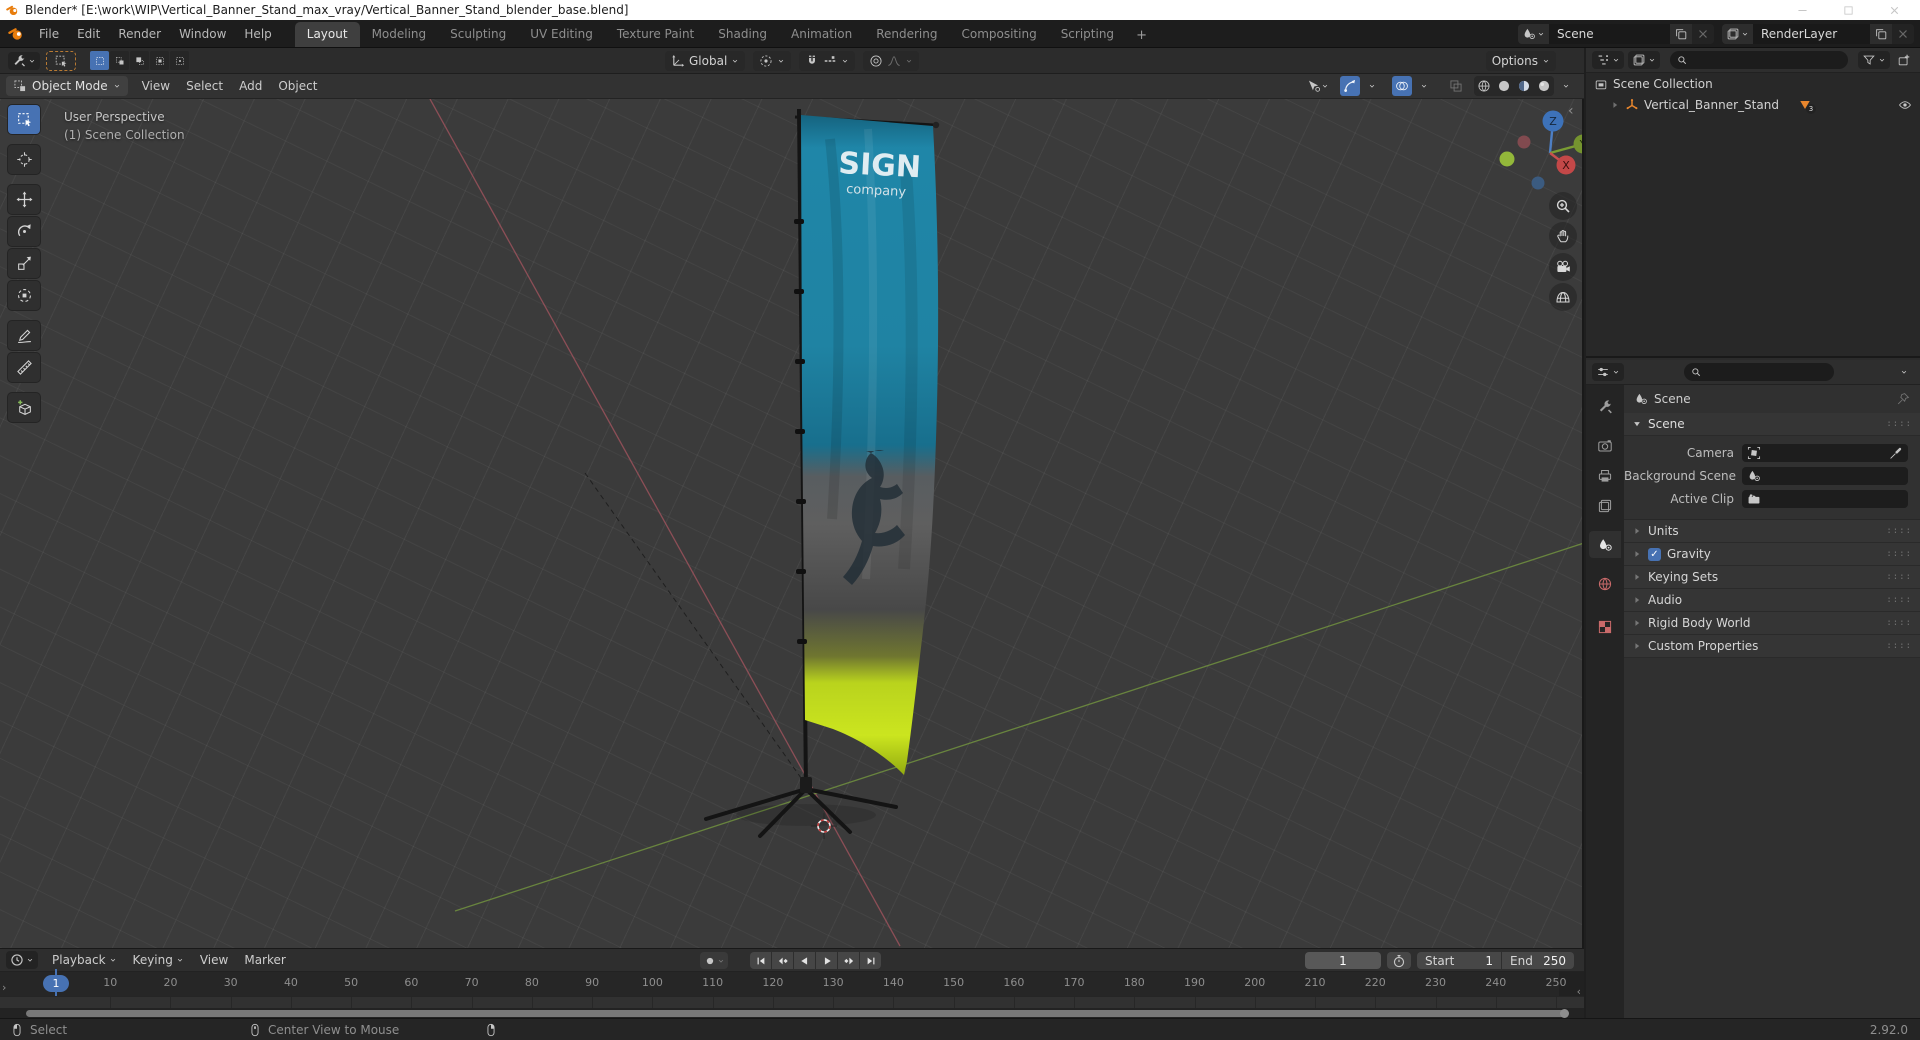  What do you see at coordinates (792, 1002) in the screenshot?
I see `timeline-track` at bounding box center [792, 1002].